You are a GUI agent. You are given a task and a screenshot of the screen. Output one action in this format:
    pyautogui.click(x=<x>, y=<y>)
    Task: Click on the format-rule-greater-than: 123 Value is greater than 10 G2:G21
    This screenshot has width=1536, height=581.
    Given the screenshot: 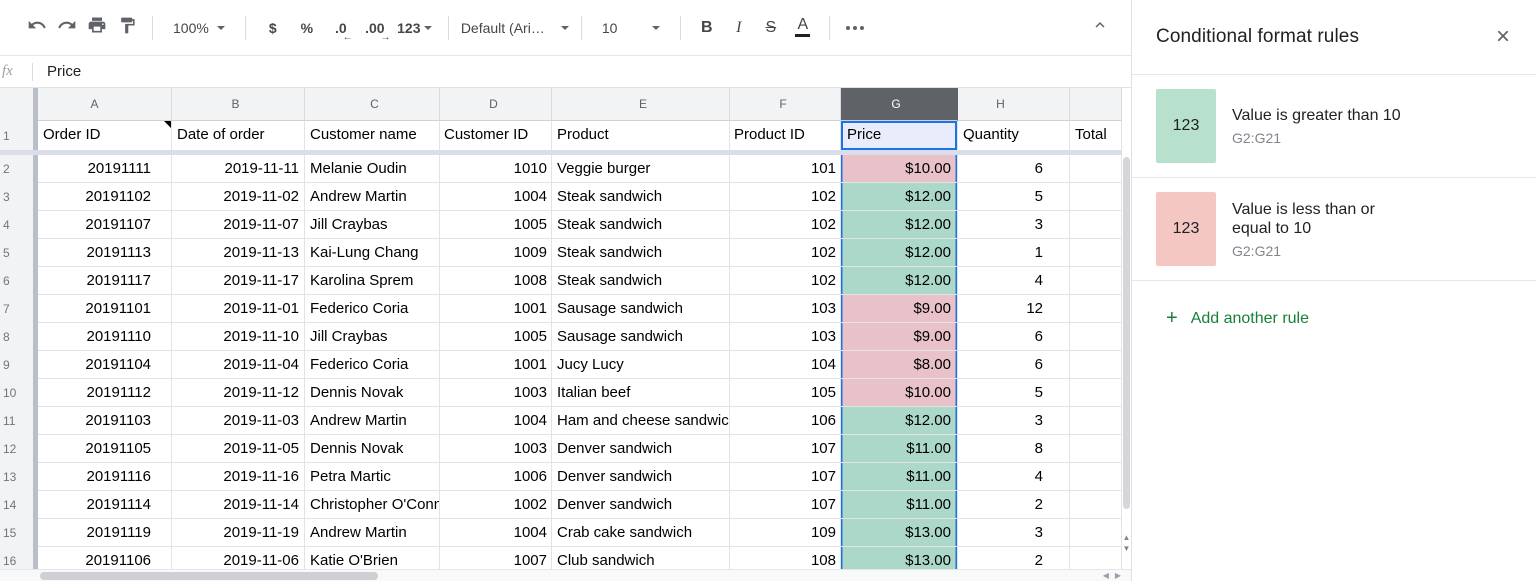 What is the action you would take?
    pyautogui.click(x=1334, y=126)
    